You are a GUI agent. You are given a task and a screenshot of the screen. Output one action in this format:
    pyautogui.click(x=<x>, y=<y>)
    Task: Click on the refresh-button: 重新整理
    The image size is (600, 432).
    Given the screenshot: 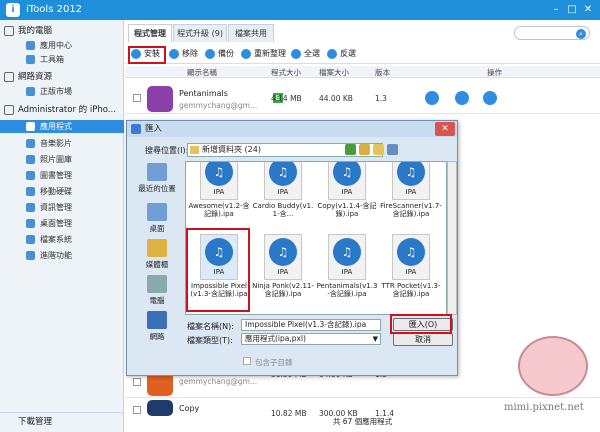 What is the action you would take?
    pyautogui.click(x=263, y=54)
    